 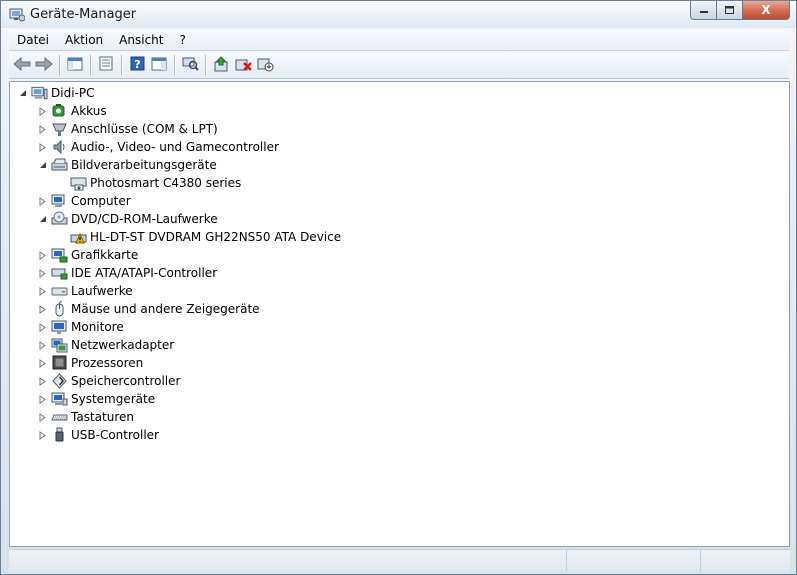 I want to click on forward-button, so click(x=44, y=65).